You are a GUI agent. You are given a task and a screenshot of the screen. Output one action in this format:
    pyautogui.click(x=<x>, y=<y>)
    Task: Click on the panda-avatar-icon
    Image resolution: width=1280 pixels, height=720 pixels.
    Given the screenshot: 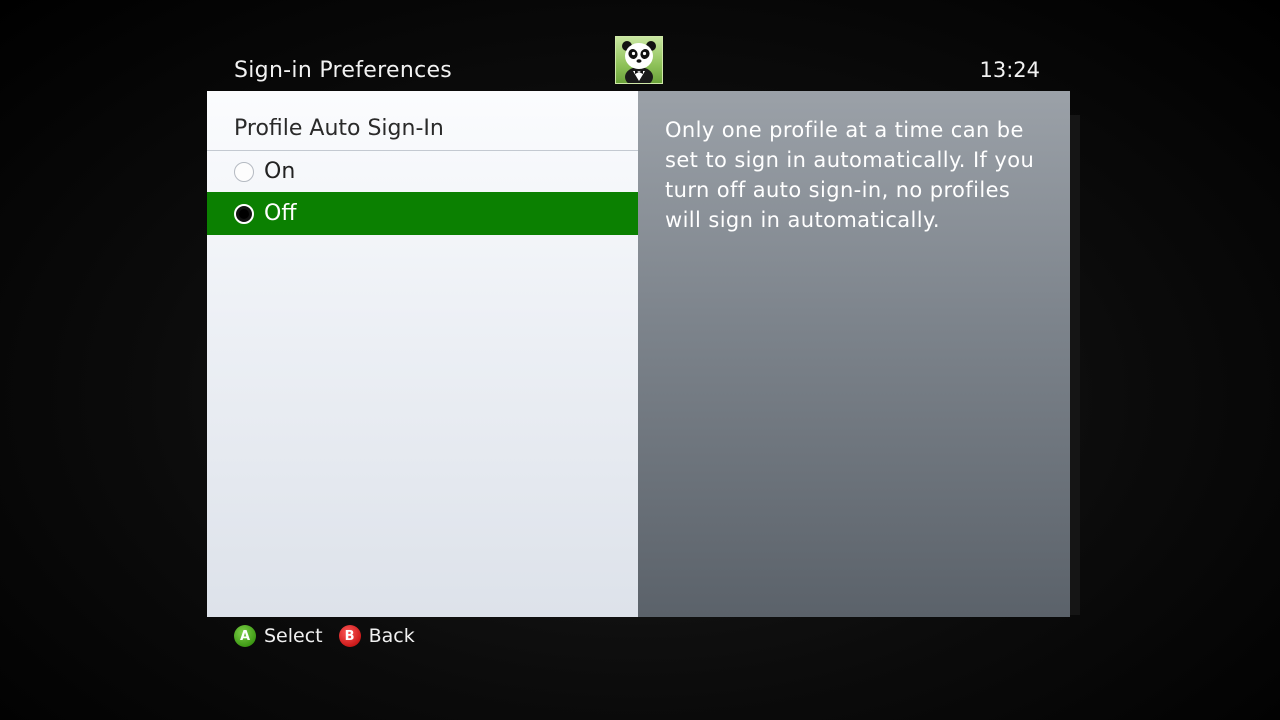 What is the action you would take?
    pyautogui.click(x=639, y=60)
    